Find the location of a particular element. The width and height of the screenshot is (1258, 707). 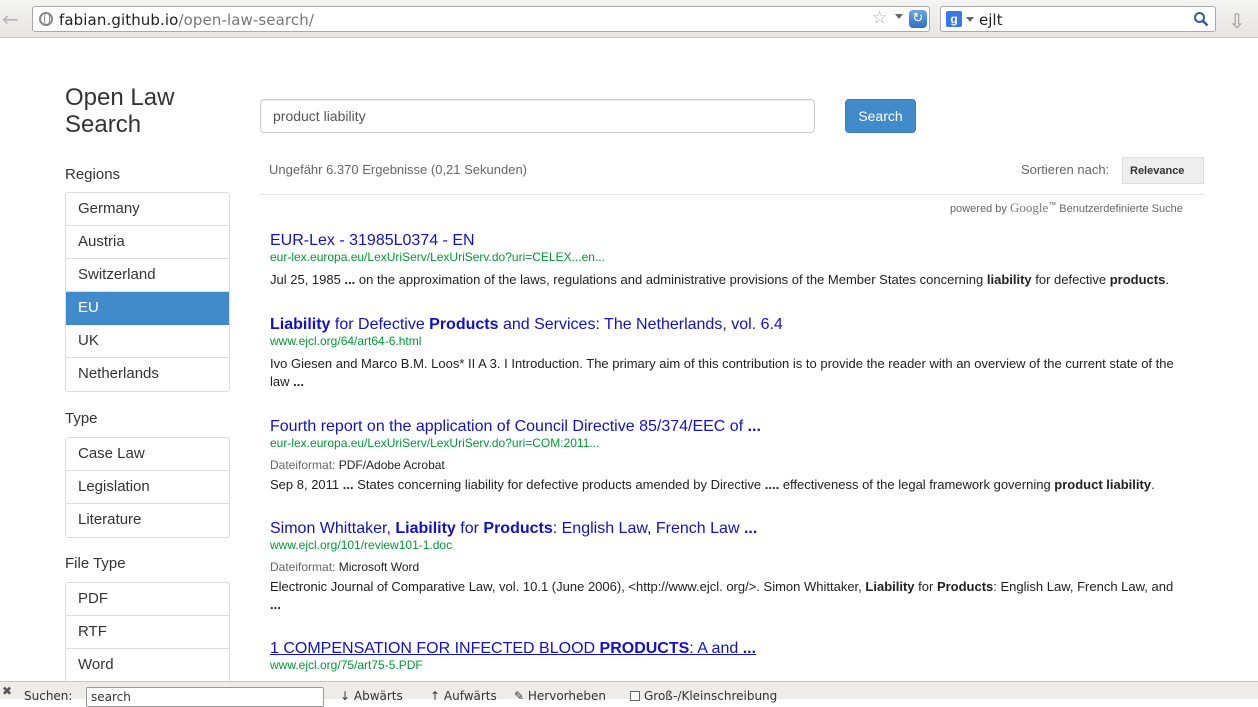

result-url: www.ejcl.org/64/art64-6.html is located at coordinates (346, 341).